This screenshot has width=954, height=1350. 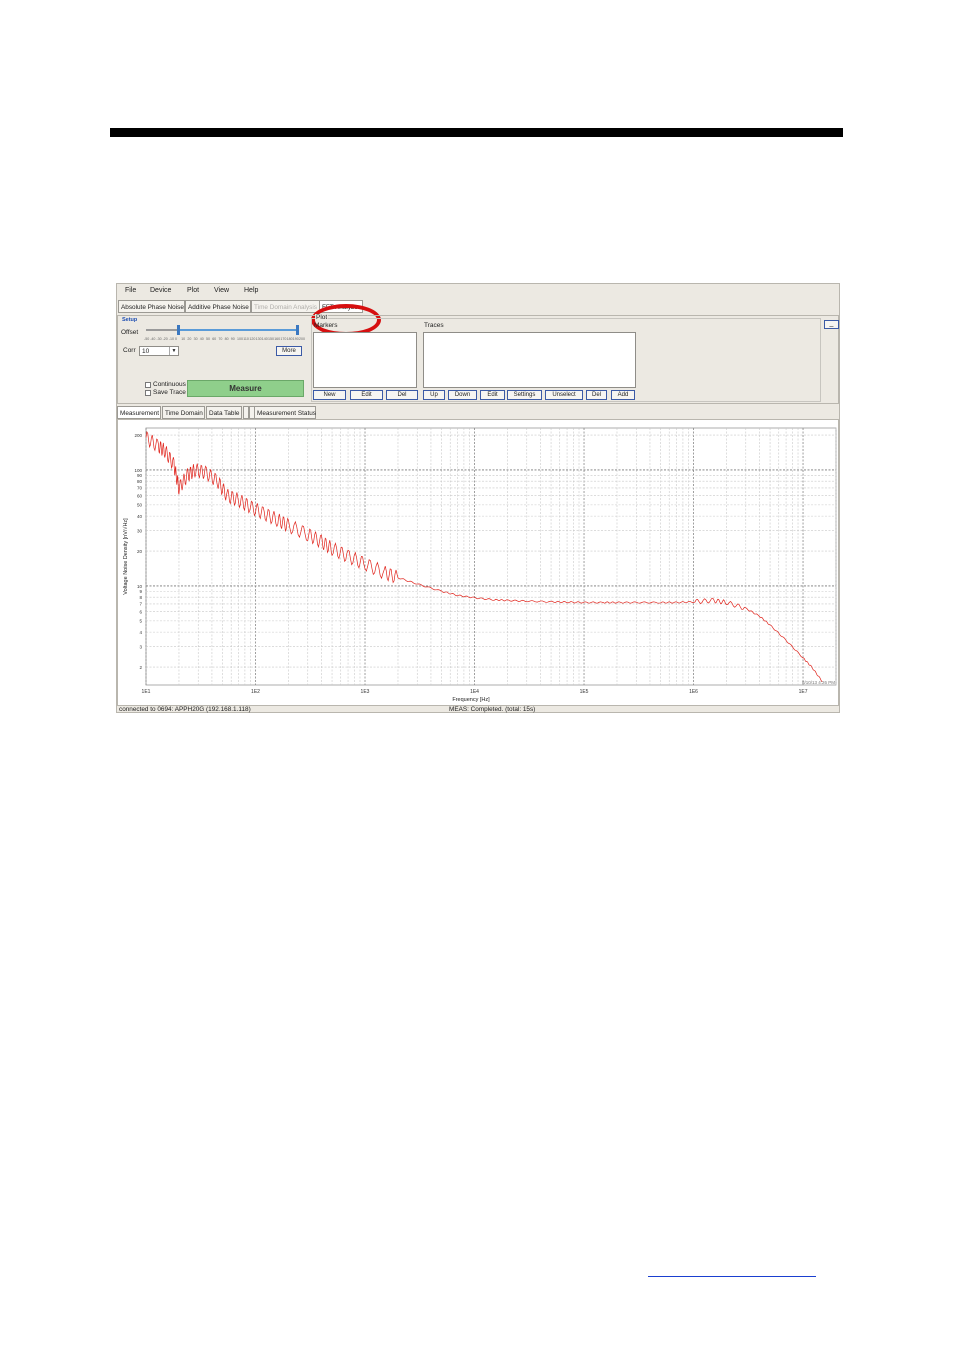 I want to click on y-tick-label: 2, so click(x=140, y=667).